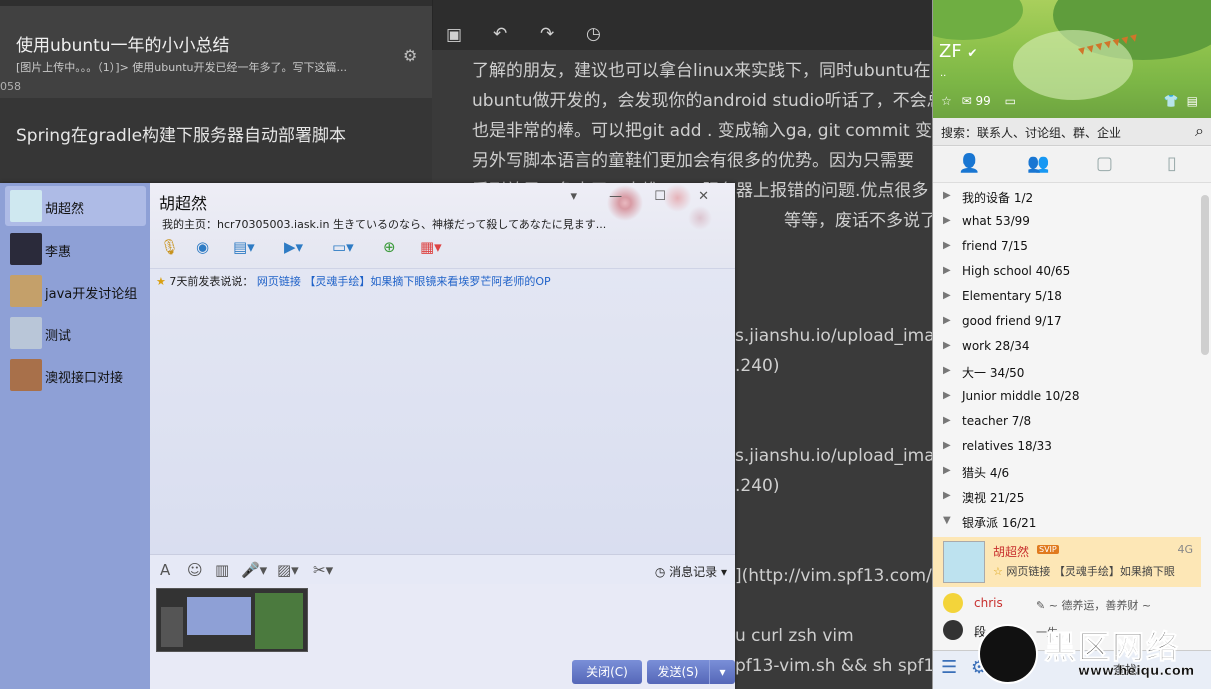  What do you see at coordinates (91, 294) in the screenshot?
I see `contact-name: java开发讨论组` at bounding box center [91, 294].